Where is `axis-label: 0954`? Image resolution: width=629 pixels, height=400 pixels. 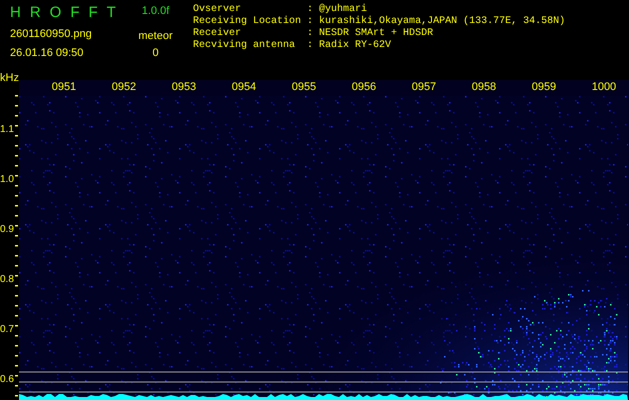 axis-label: 0954 is located at coordinates (244, 87).